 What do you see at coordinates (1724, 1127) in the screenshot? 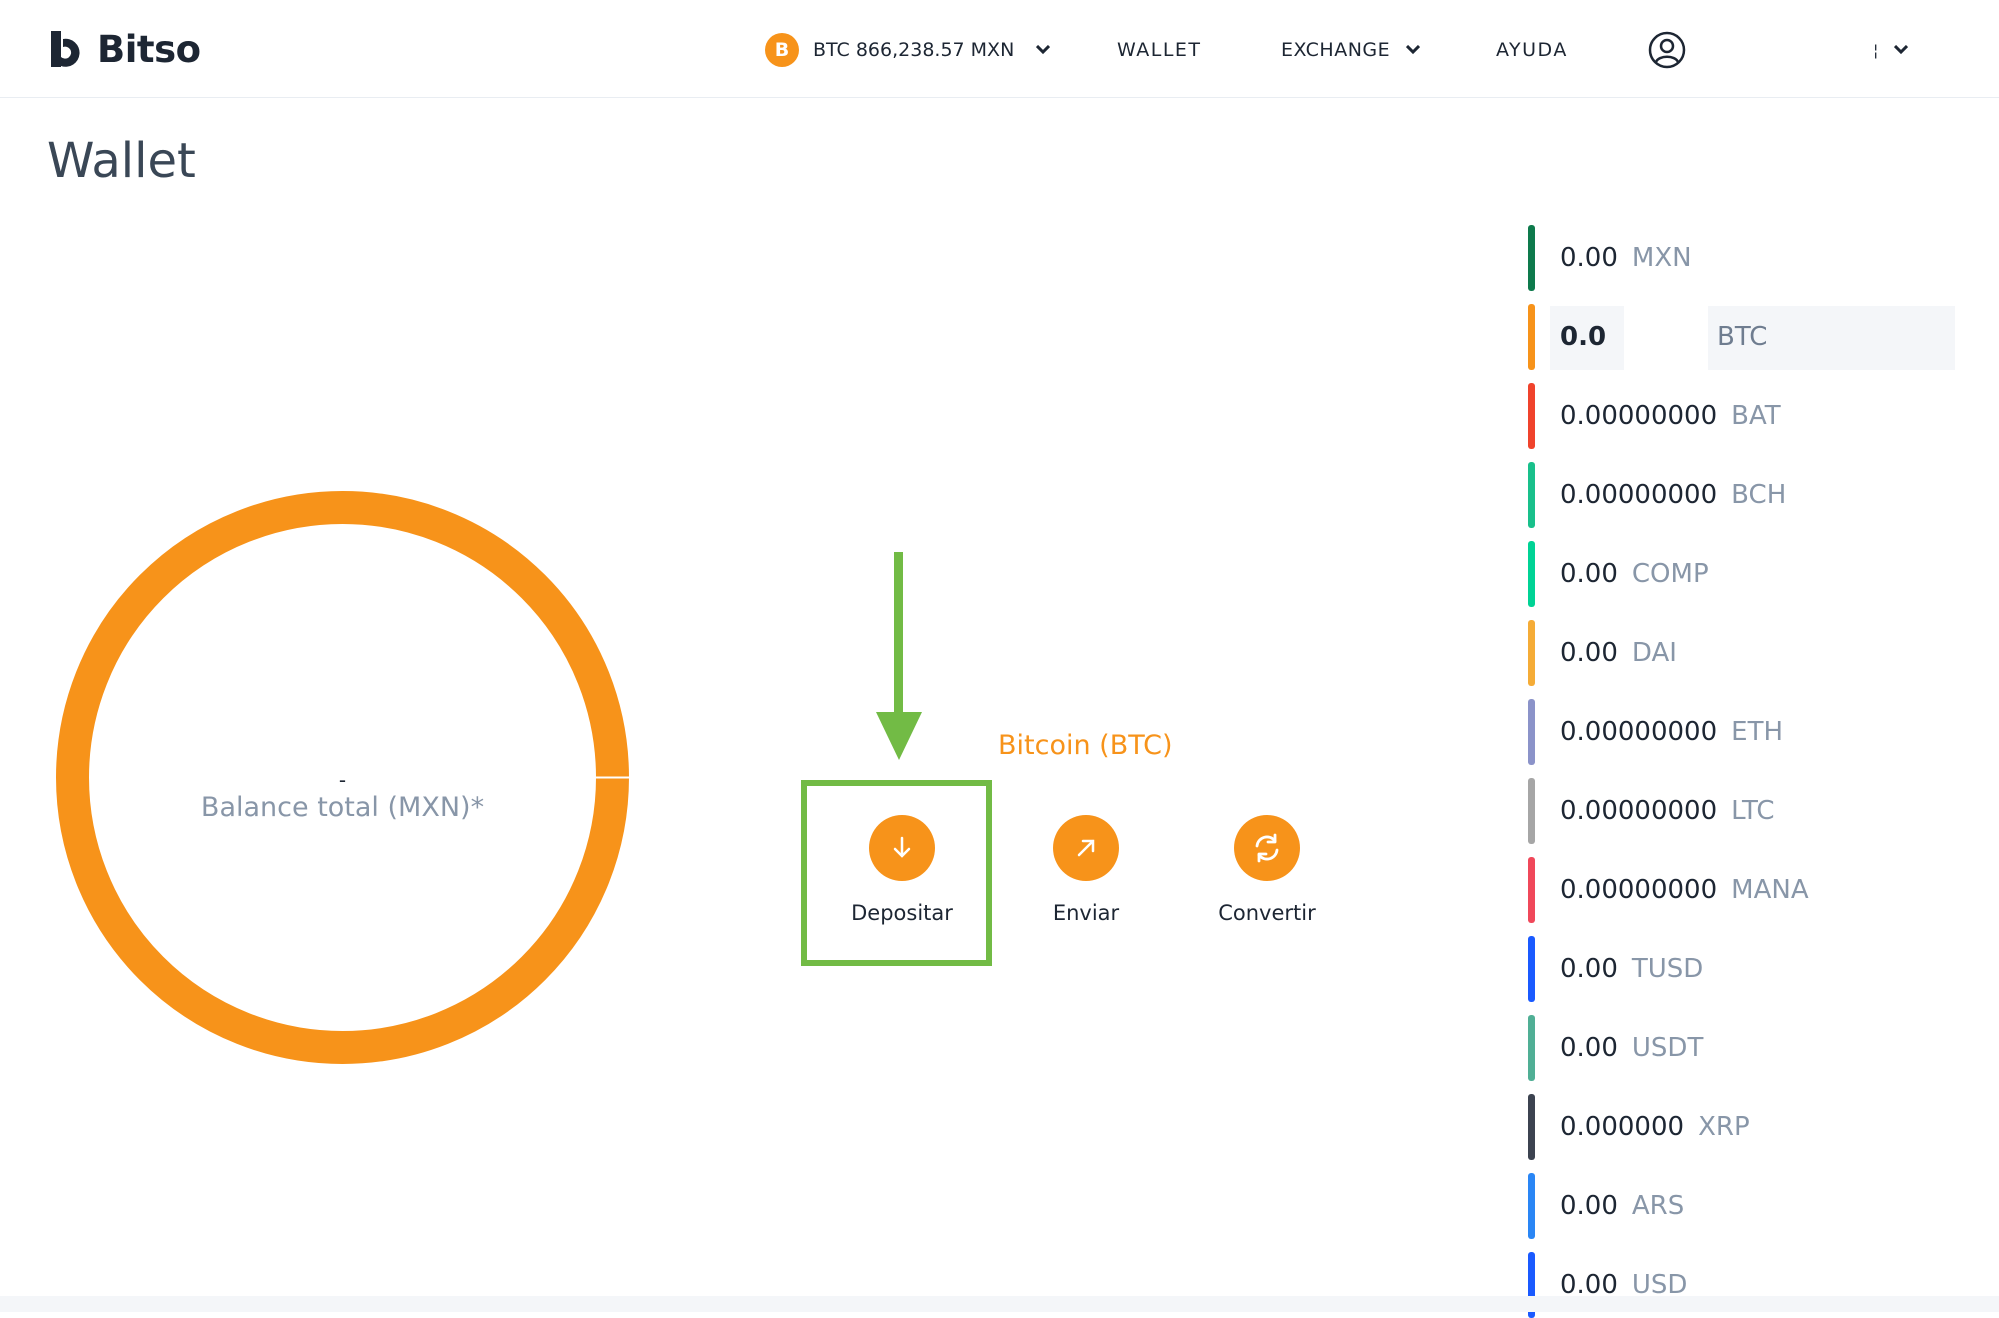
I see `currency-code: XRP` at bounding box center [1724, 1127].